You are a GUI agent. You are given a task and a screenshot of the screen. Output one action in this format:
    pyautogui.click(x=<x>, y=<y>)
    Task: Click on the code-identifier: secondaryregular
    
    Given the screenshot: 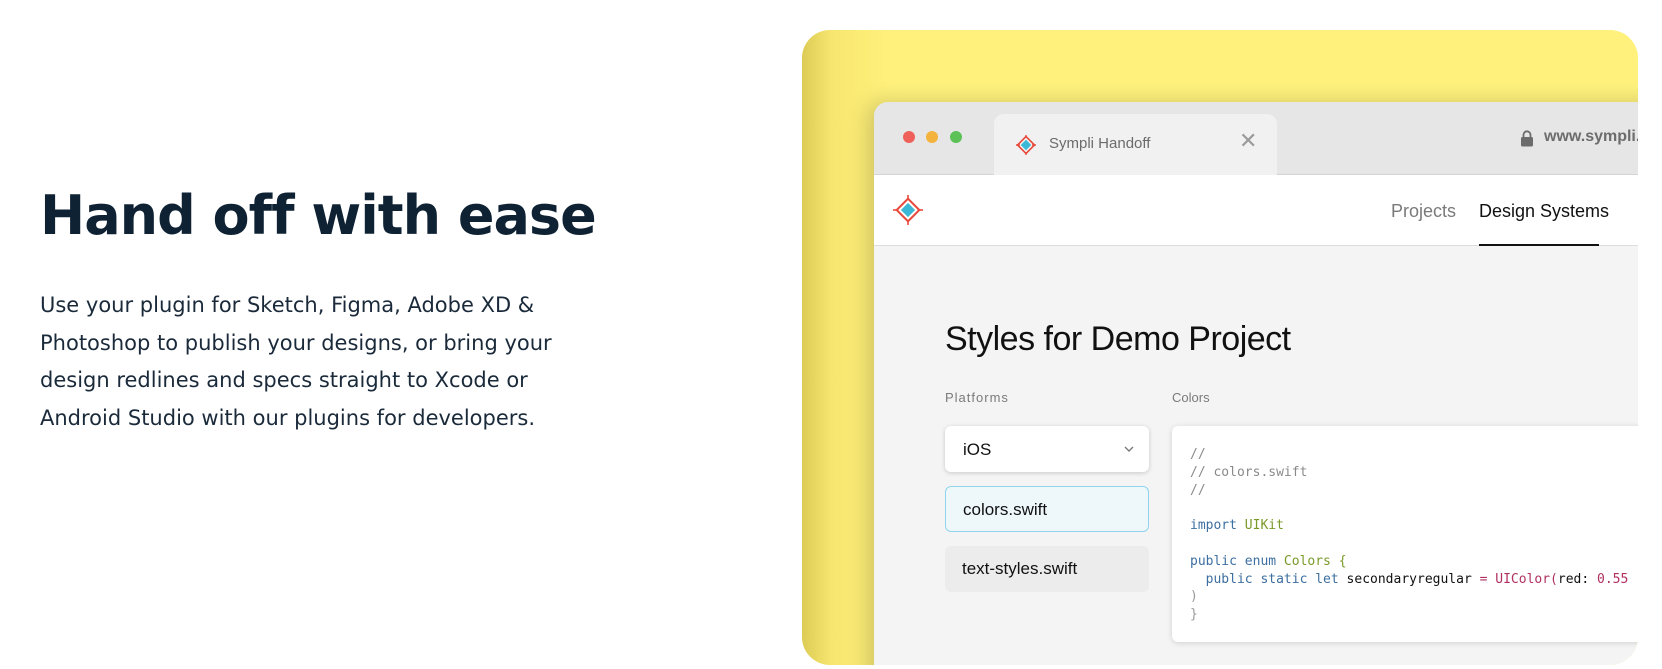 What is the action you would take?
    pyautogui.click(x=1409, y=579)
    